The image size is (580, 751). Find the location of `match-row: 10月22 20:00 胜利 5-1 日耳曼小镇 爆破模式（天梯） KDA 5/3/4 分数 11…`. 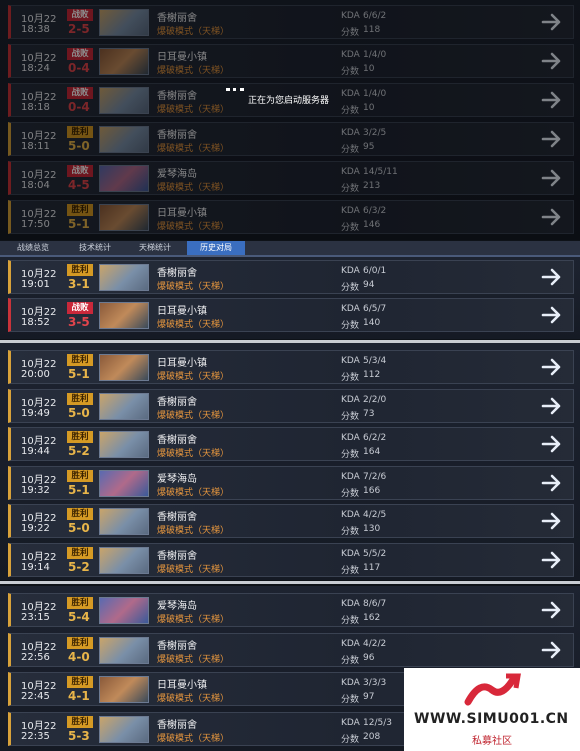

match-row: 10月22 20:00 胜利 5-1 日耳曼小镇 爆破模式（天梯） KDA 5/3/4 分数 11… is located at coordinates (291, 367).